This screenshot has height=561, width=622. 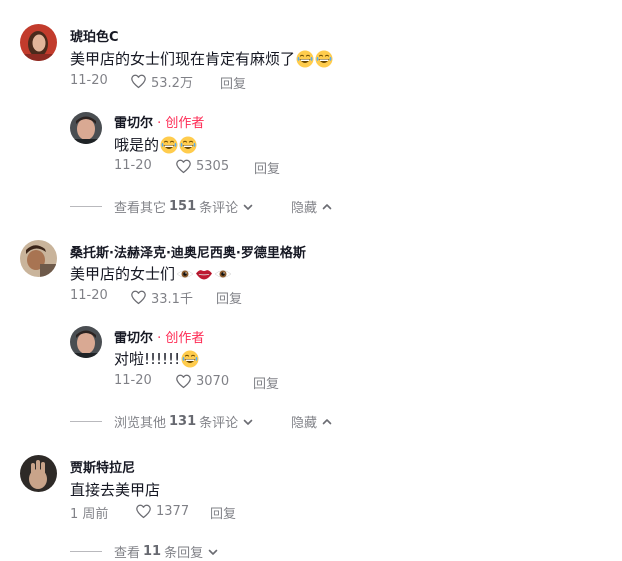 I want to click on comment-text: 美甲店的女士们, so click(x=151, y=273).